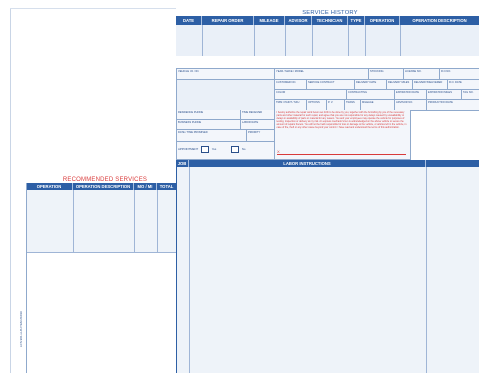  I want to click on appointment-label: APPOINTMENT, so click(188, 149).